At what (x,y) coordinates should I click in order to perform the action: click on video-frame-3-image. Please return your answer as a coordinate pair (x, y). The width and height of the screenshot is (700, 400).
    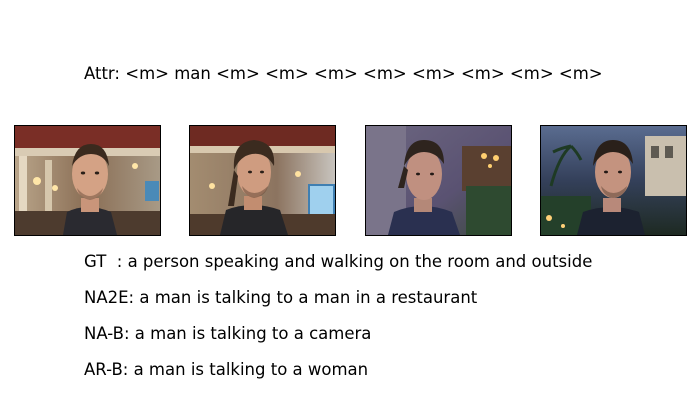
    Looking at the image, I should click on (438, 180).